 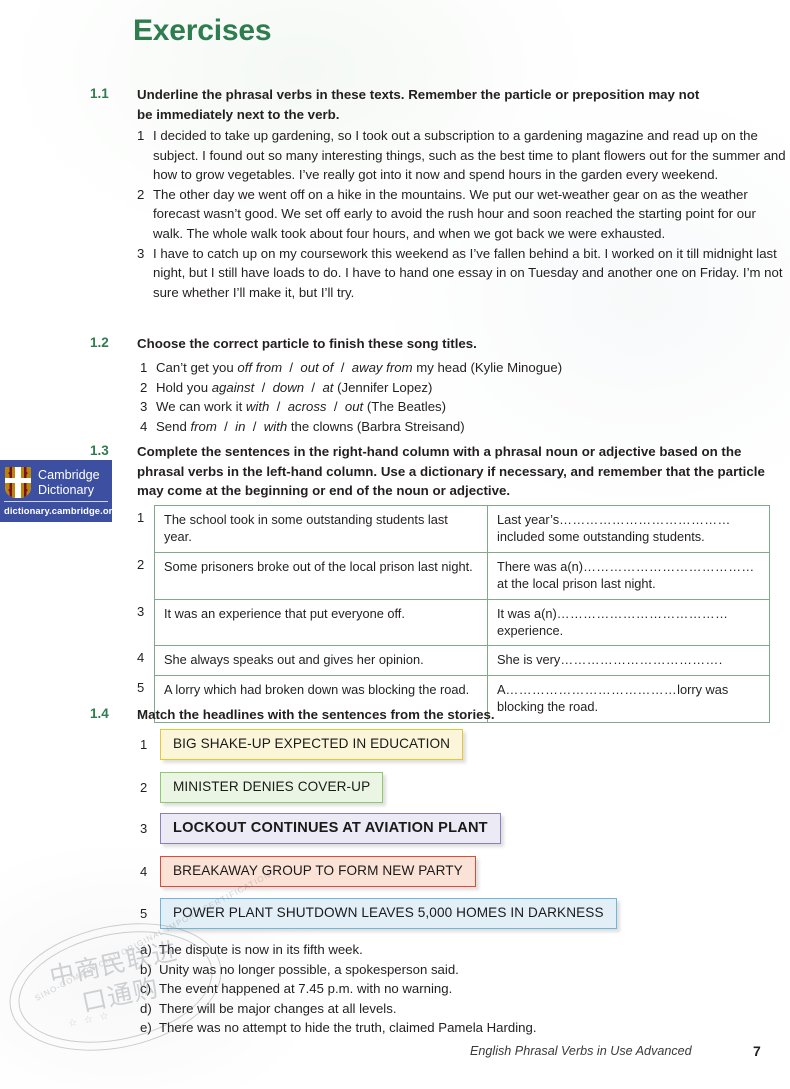 I want to click on option-choice: at, so click(x=327, y=387).